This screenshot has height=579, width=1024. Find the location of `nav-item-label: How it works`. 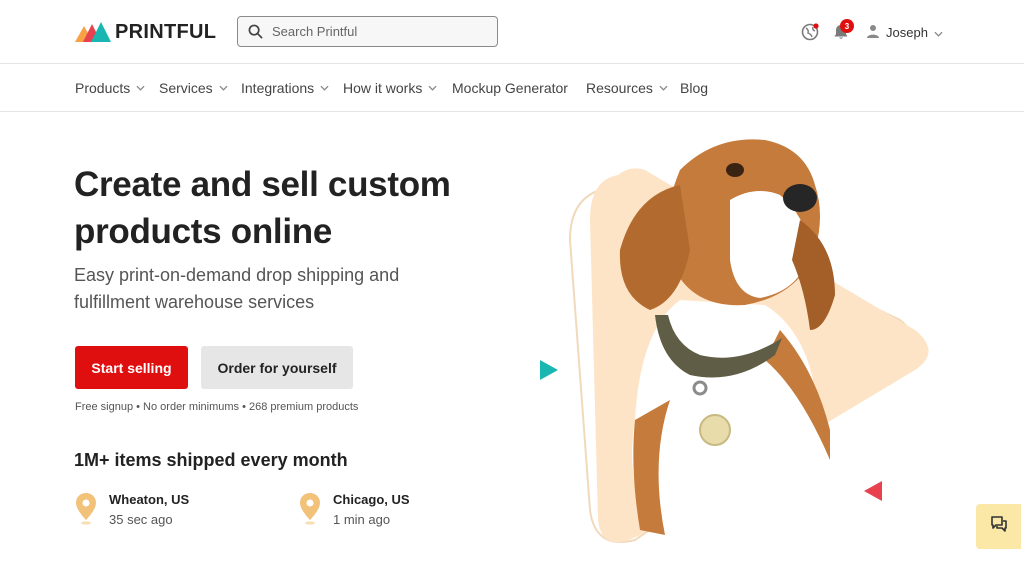

nav-item-label: How it works is located at coordinates (383, 88).